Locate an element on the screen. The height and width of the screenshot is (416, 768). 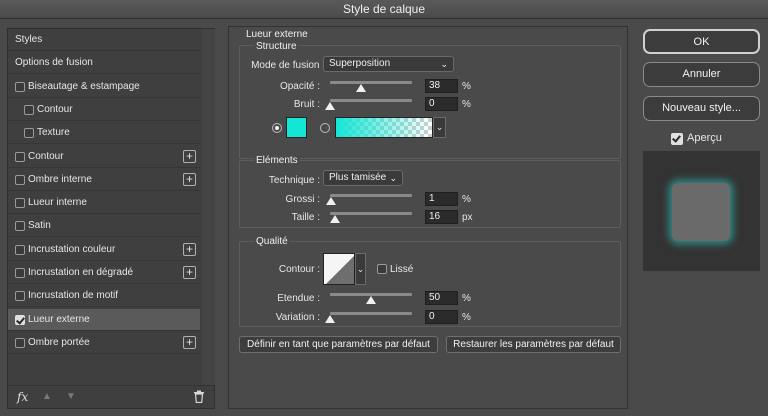
style-item-label: Incrustation en dégradé is located at coordinates (81, 272).